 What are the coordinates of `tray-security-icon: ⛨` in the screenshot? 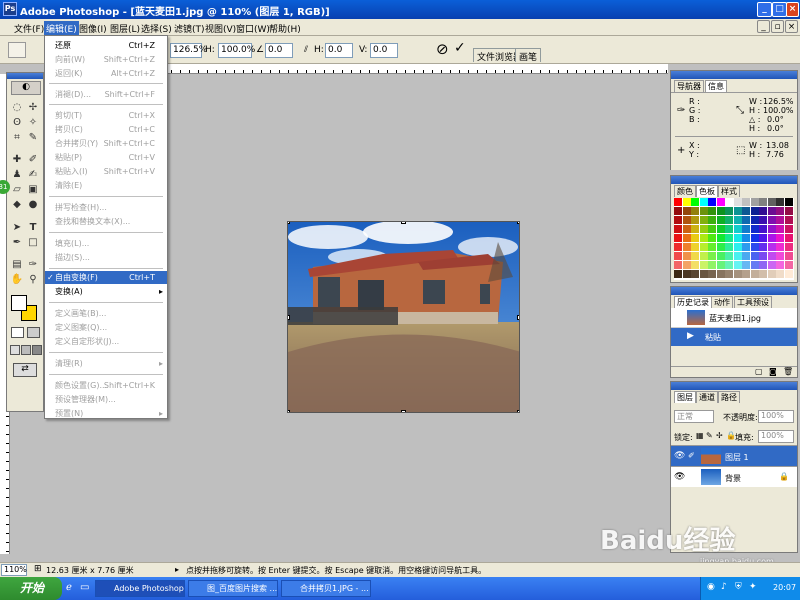 It's located at (738, 587).